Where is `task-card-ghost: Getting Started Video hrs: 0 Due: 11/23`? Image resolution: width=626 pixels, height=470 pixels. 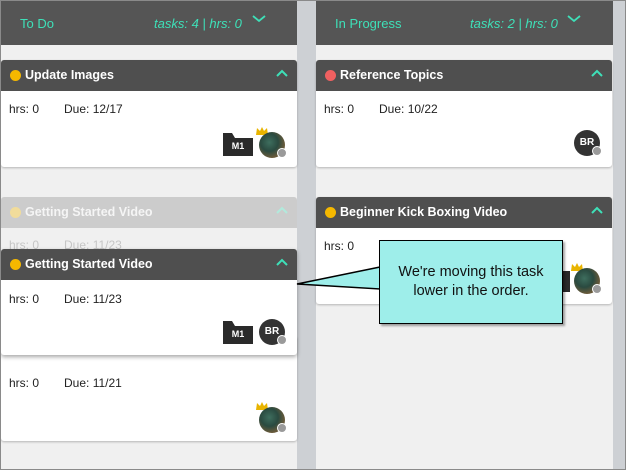
task-card-ghost: Getting Started Video hrs: 0 Due: 11/23 is located at coordinates (149, 227).